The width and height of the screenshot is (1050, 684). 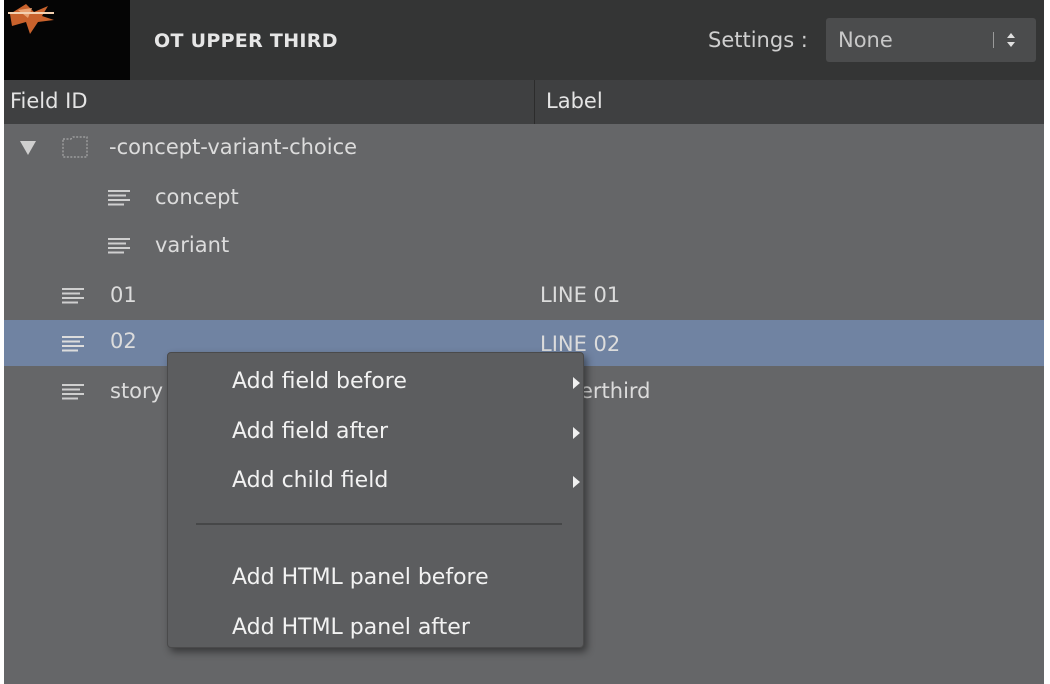 I want to click on folder-icon, so click(x=75, y=149).